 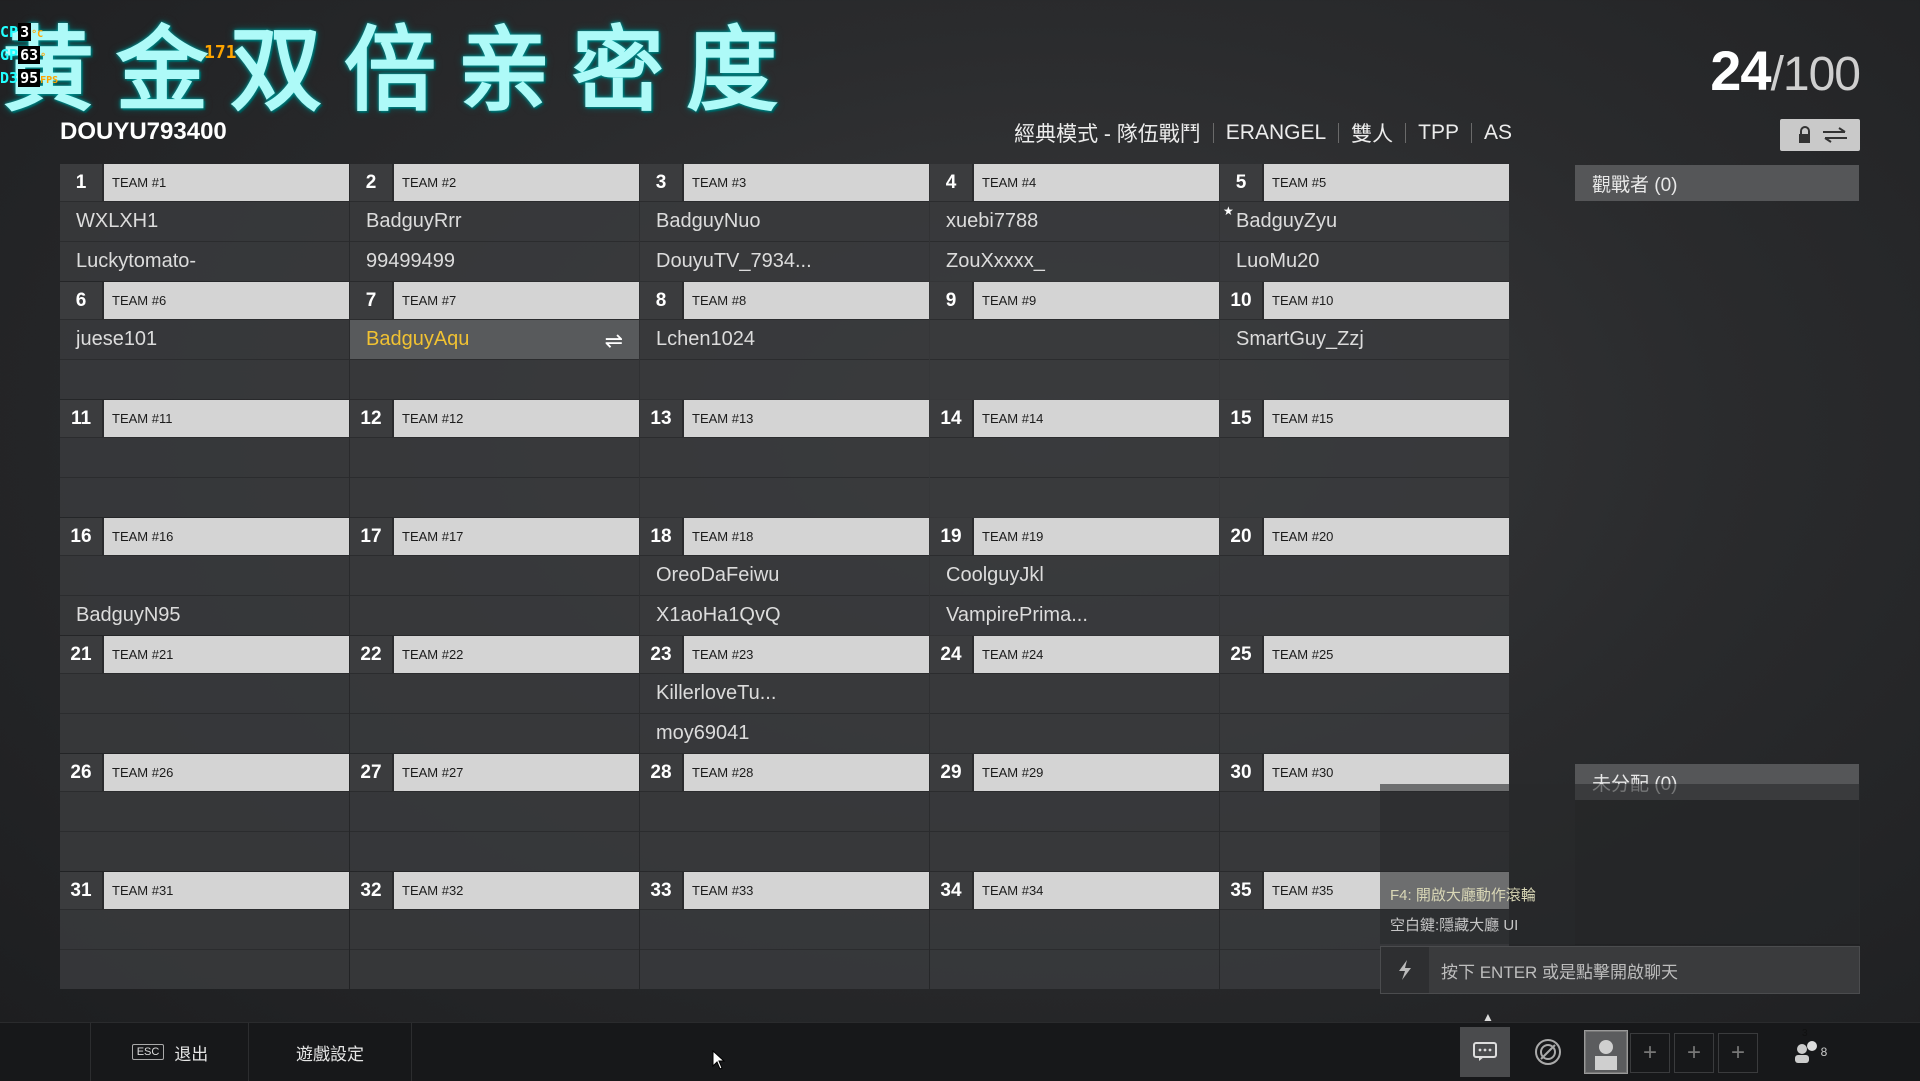 I want to click on team-header: 28 TEAM #28, so click(x=784, y=772).